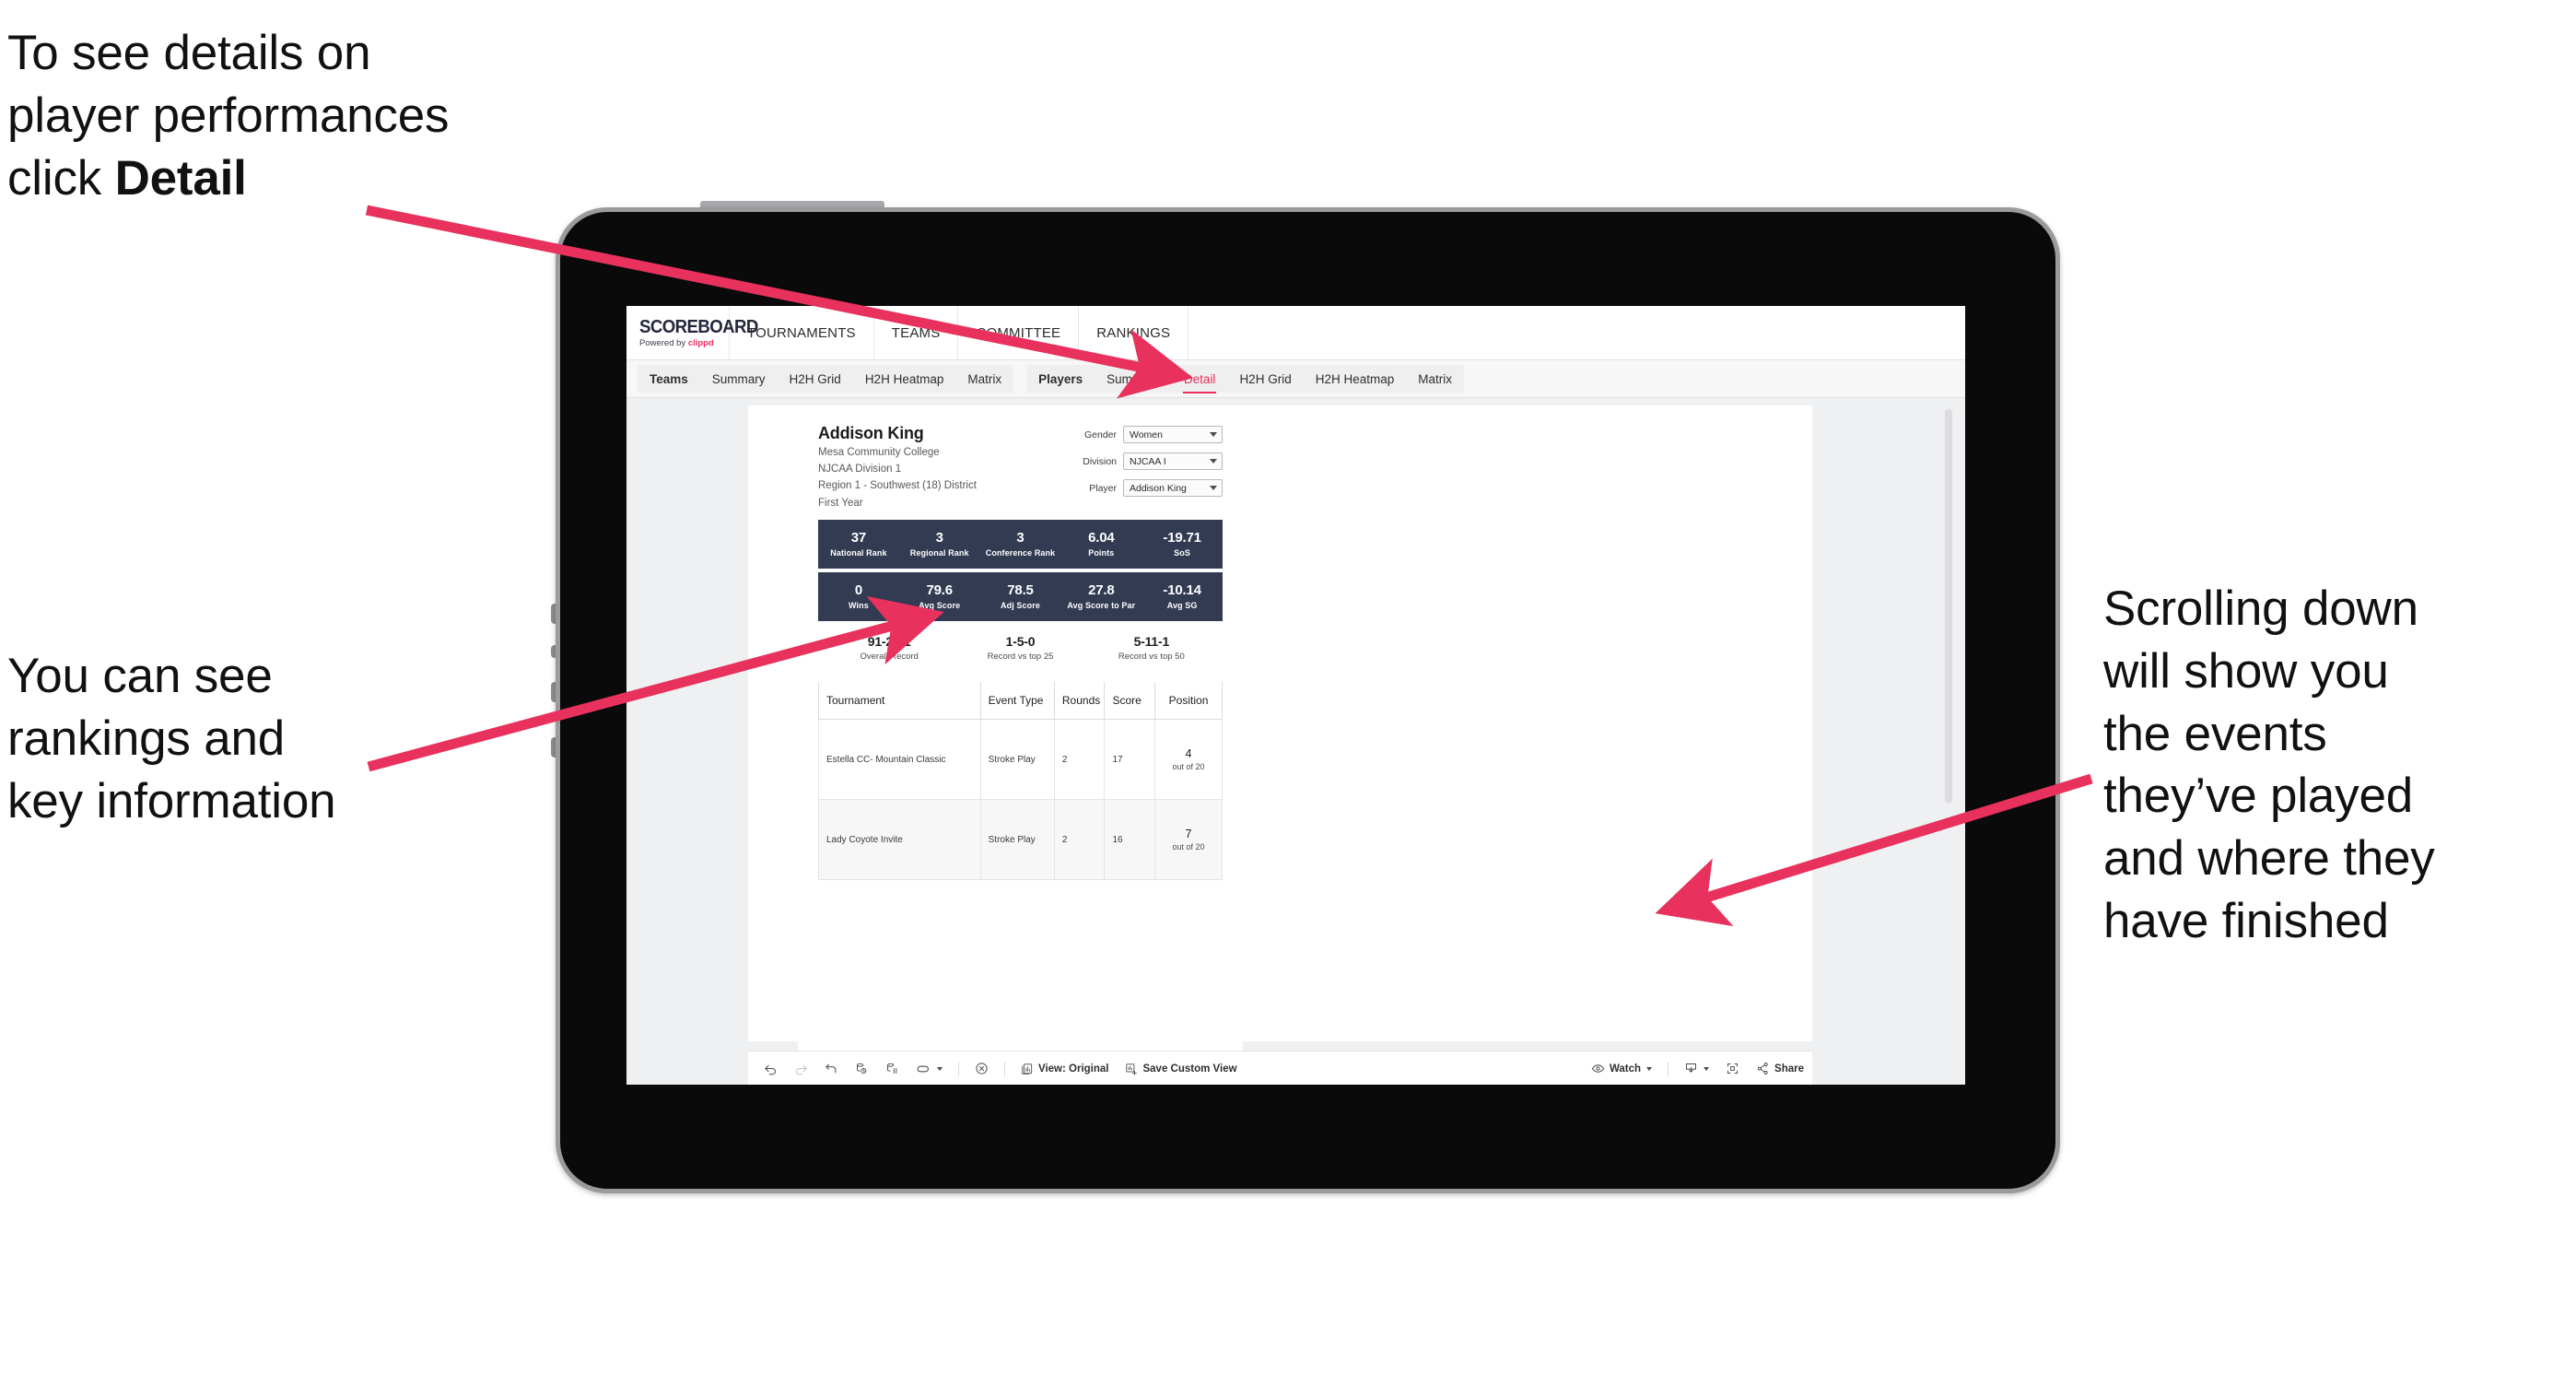 The image size is (2576, 1386). What do you see at coordinates (815, 379) in the screenshot?
I see `subnav-teams-h2h-grid: H2H Grid` at bounding box center [815, 379].